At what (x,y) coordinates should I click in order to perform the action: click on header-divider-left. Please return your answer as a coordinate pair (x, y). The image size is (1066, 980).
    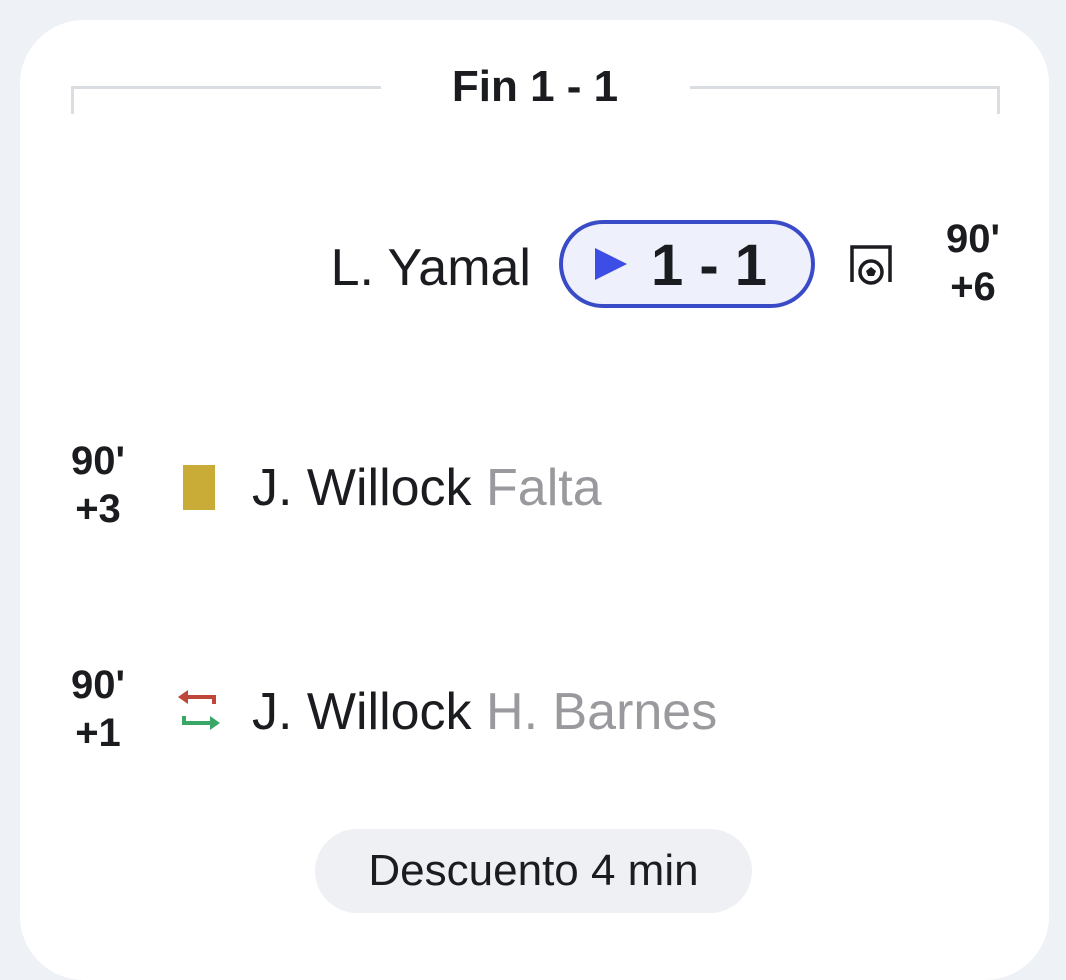
    Looking at the image, I should click on (226, 100).